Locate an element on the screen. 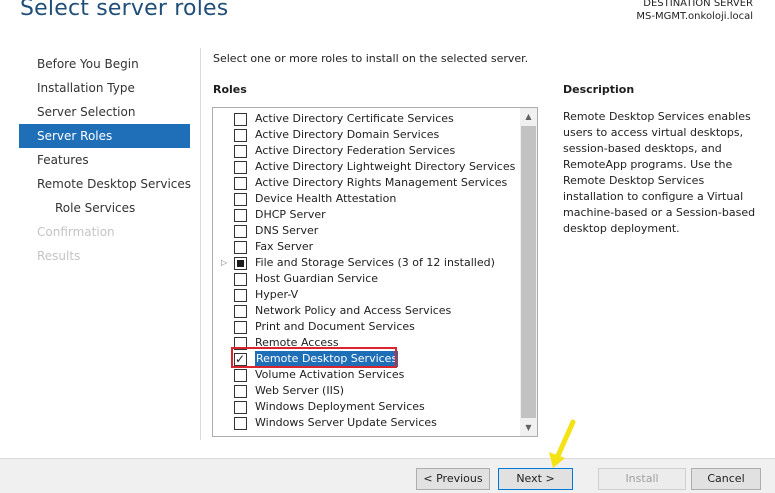 The image size is (775, 493). description-heading: Description is located at coordinates (599, 89).